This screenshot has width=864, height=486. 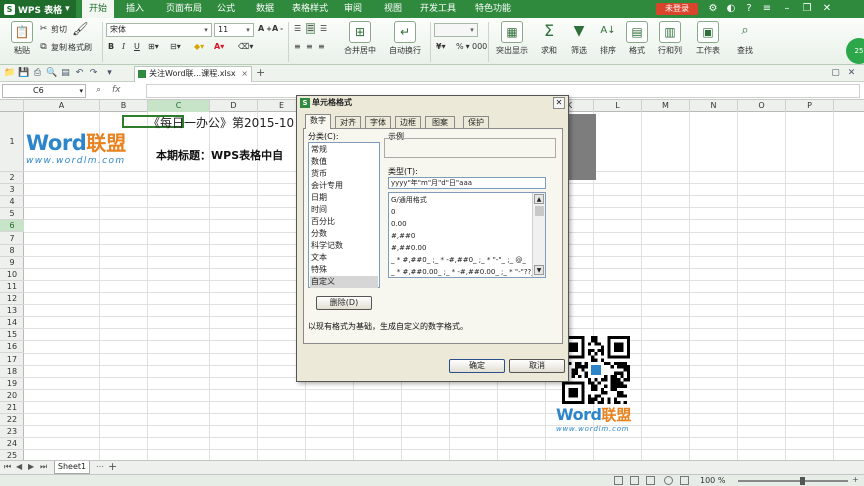 I want to click on row-header-20: 20, so click(x=12, y=396).